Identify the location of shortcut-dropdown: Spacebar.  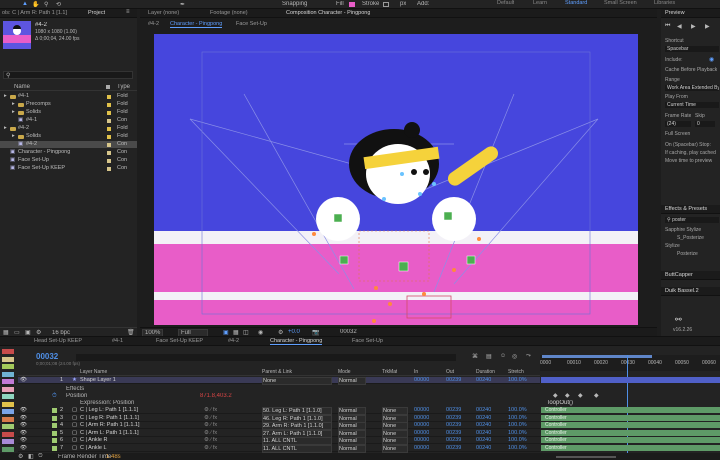
(692, 49).